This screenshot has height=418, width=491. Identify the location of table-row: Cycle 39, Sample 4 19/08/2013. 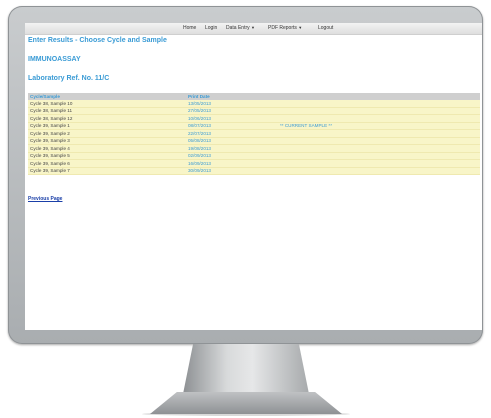
(254, 148).